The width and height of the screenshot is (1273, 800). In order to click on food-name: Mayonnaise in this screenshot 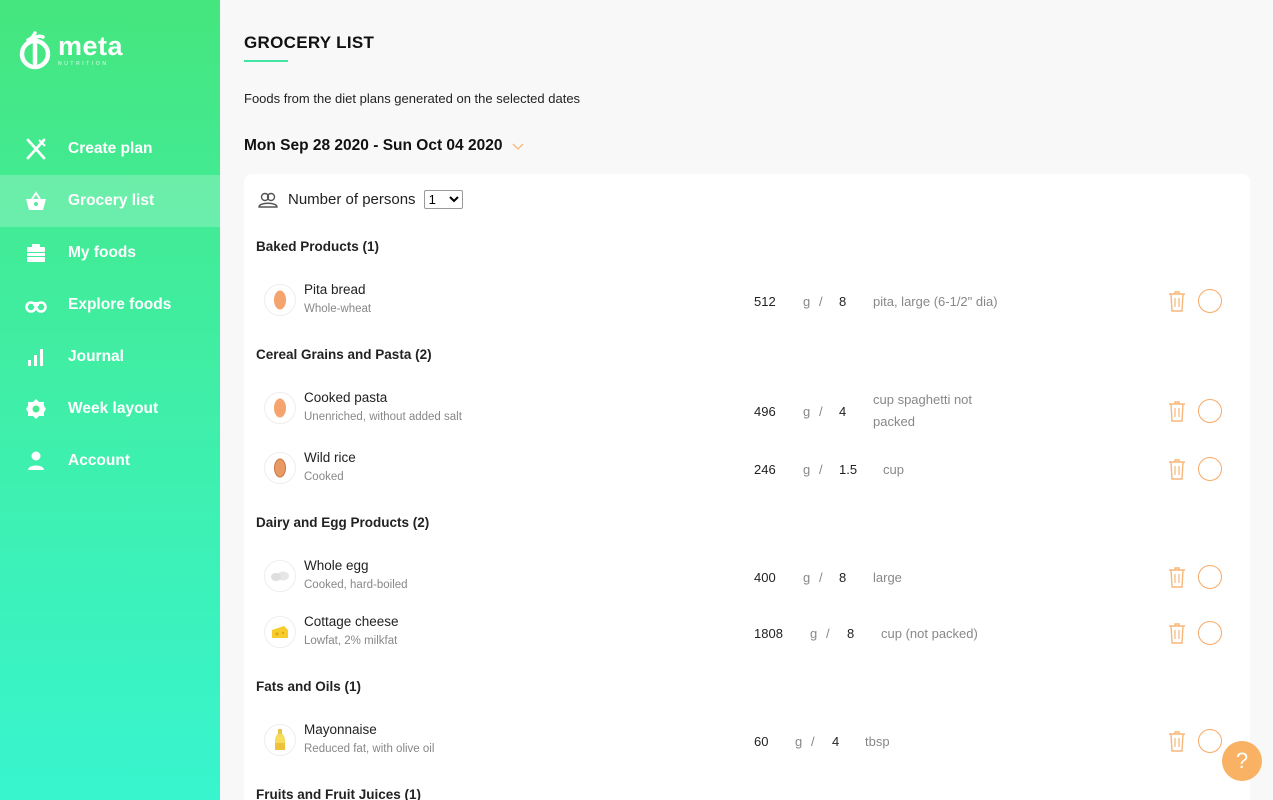, I will do `click(340, 729)`.